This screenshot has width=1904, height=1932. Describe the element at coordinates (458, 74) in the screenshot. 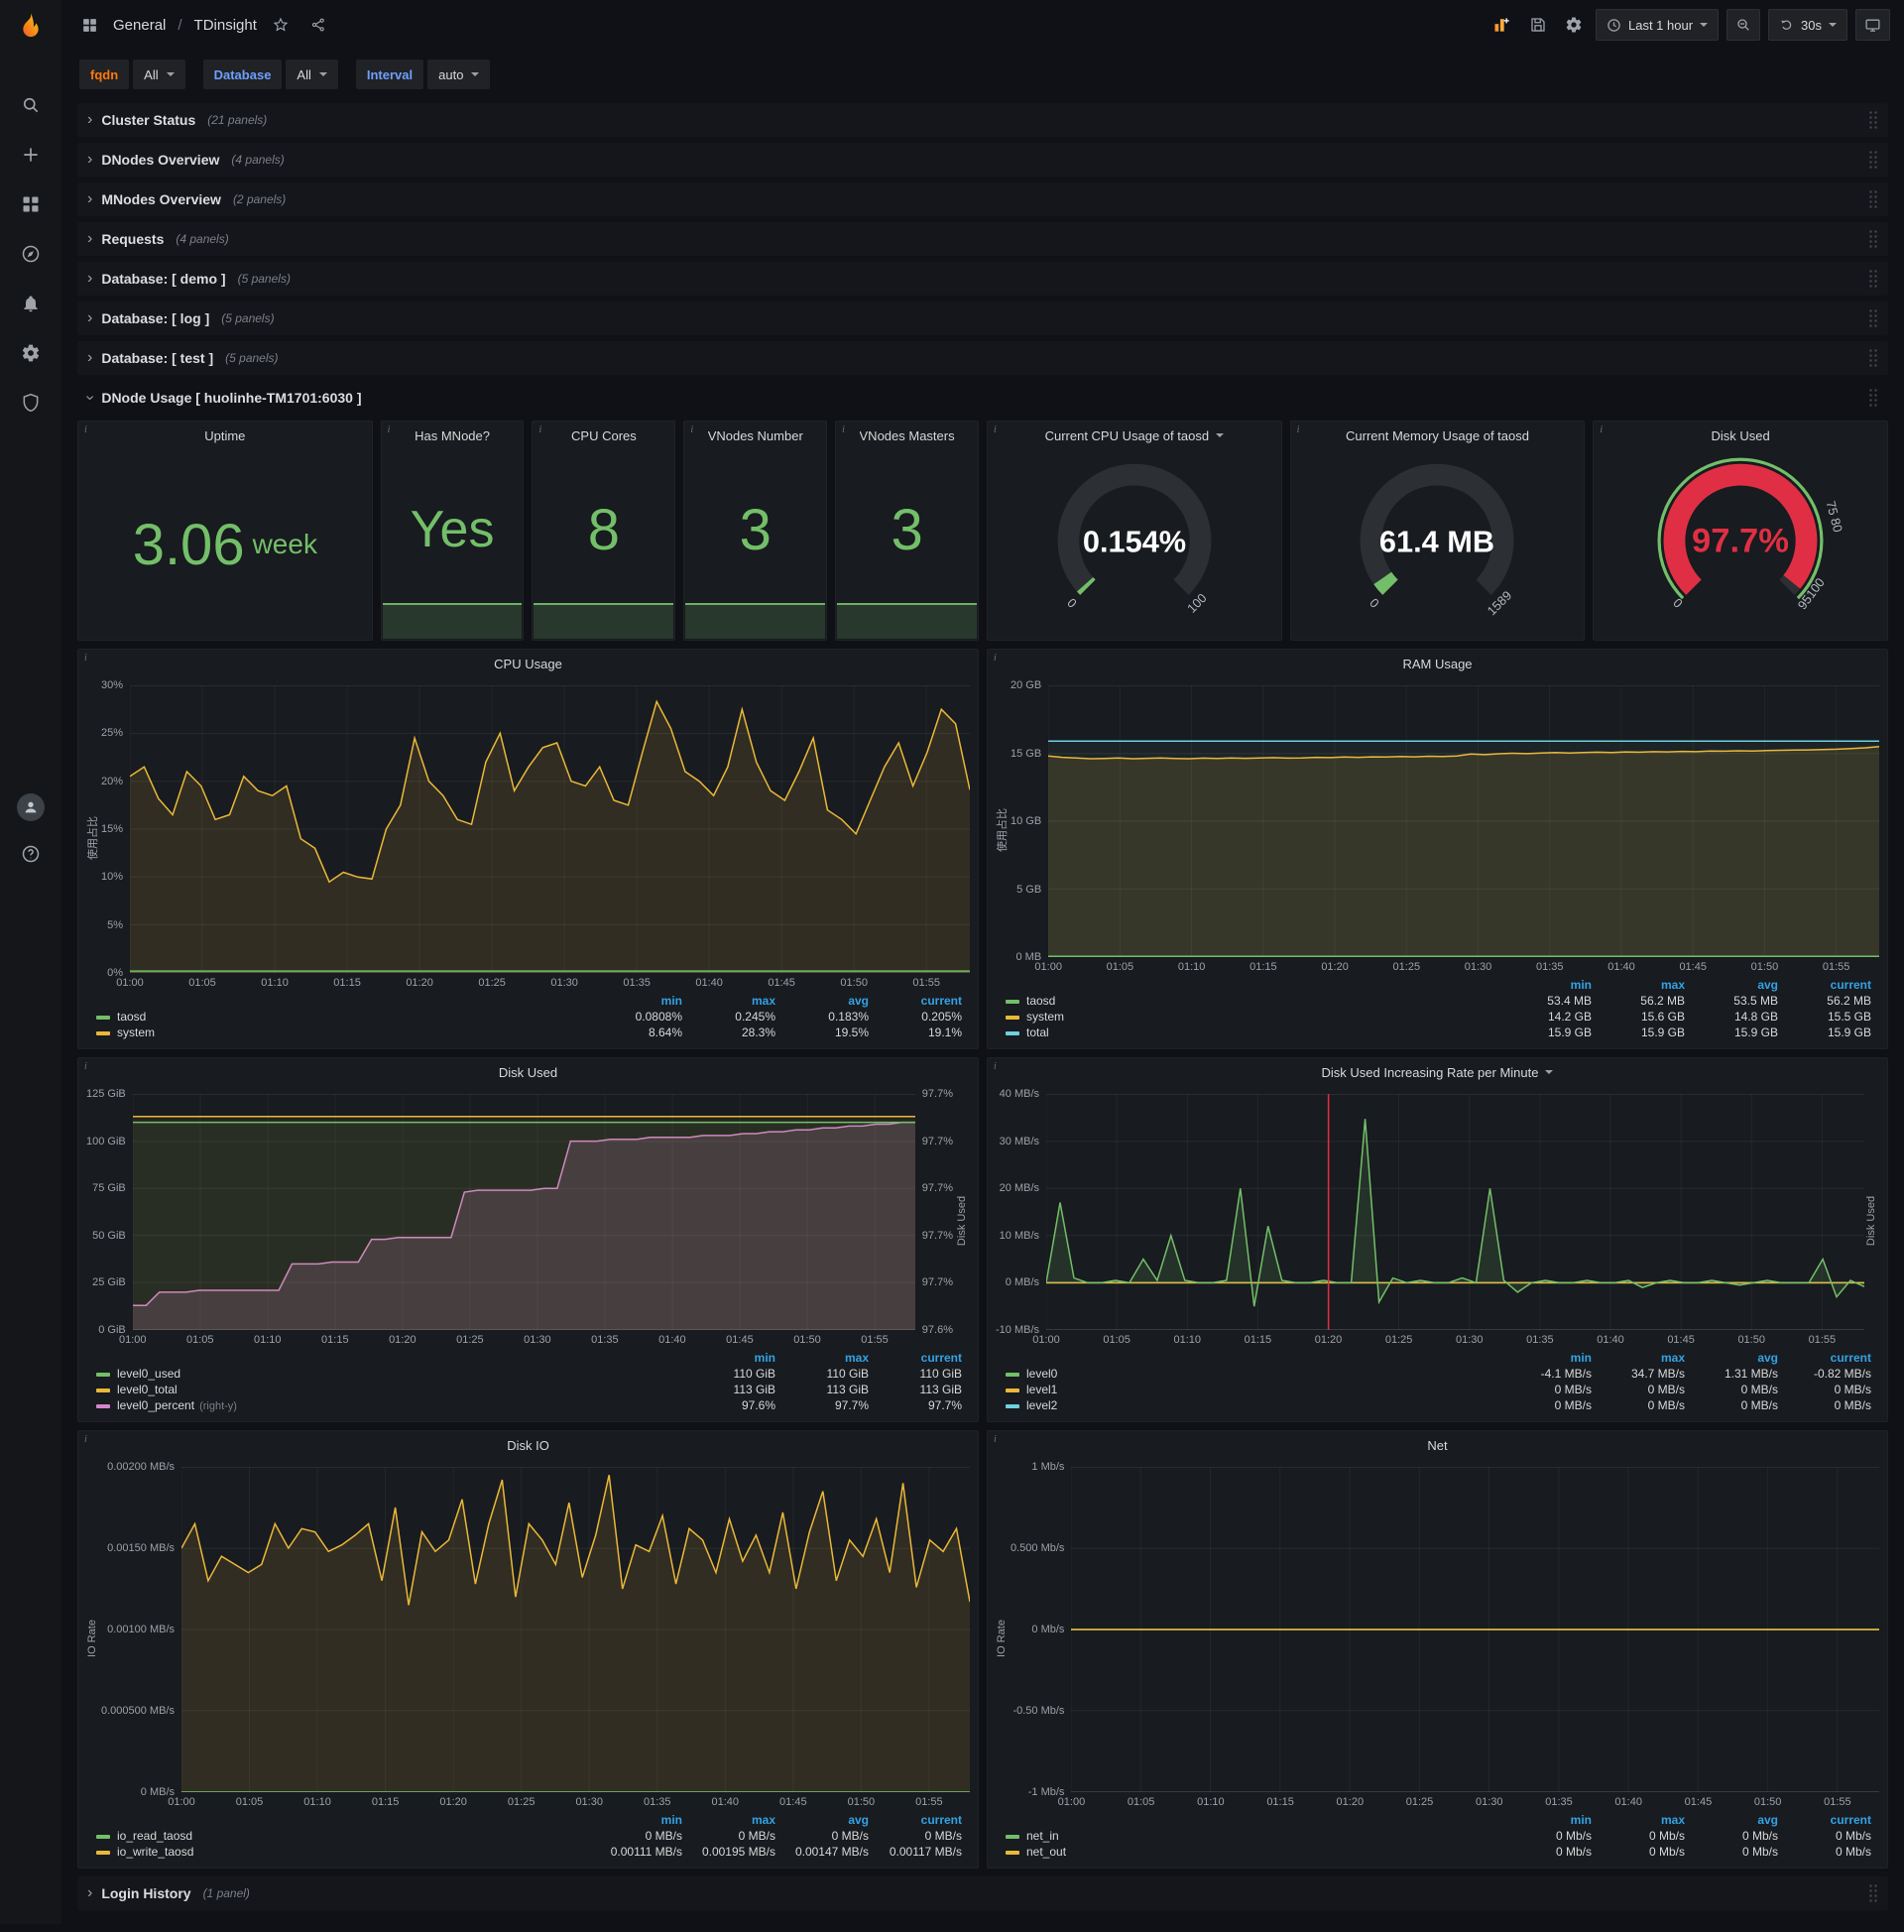

I see `variable-interval-value-dropdown: auto` at that location.